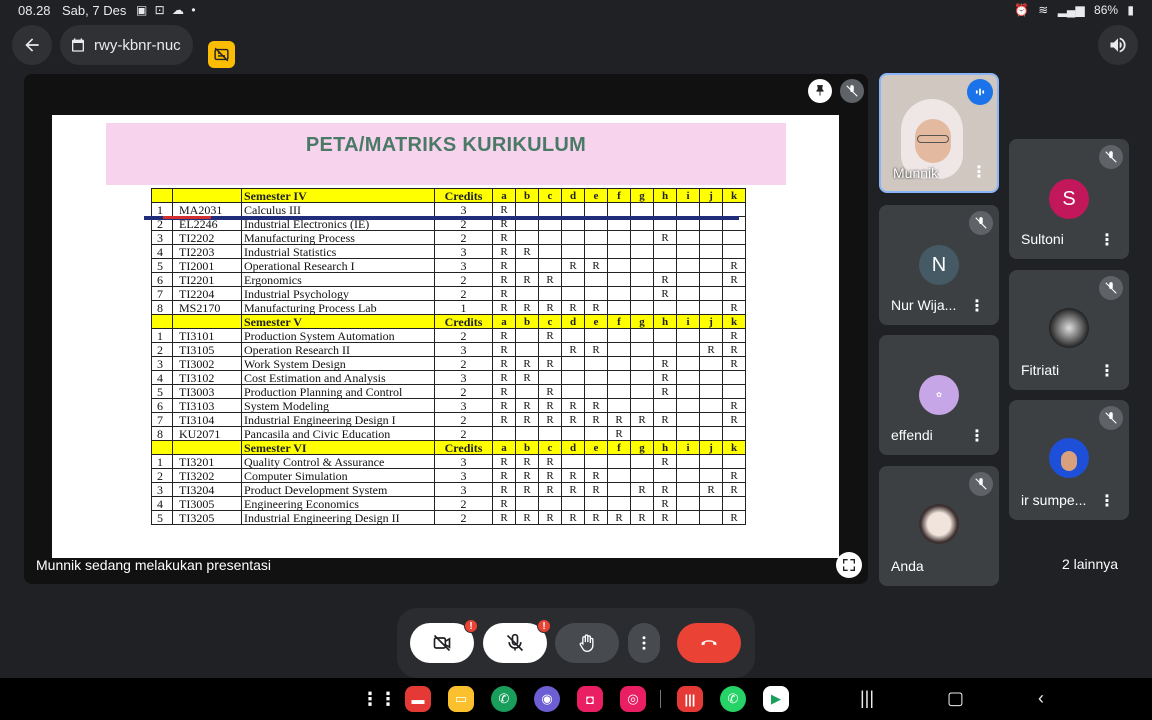  What do you see at coordinates (221, 54) in the screenshot?
I see `captions-off-button` at bounding box center [221, 54].